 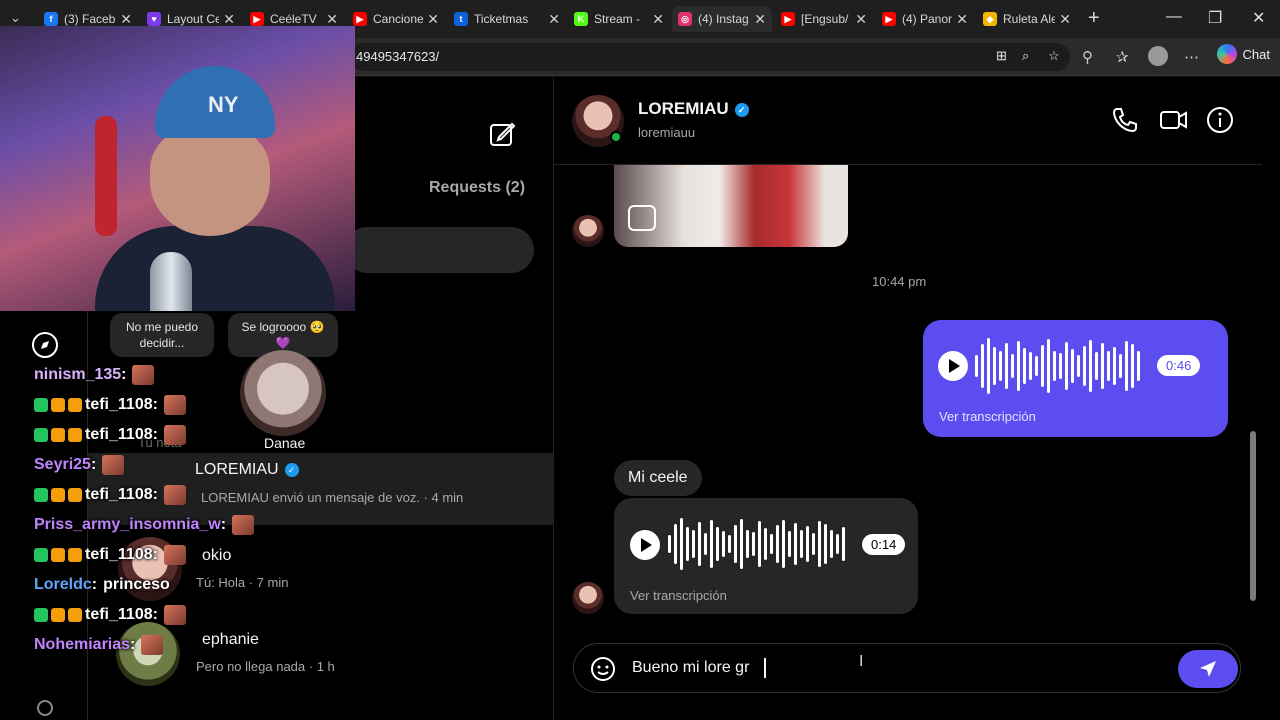 What do you see at coordinates (1253, 516) in the screenshot?
I see `messages-scroll-thumb` at bounding box center [1253, 516].